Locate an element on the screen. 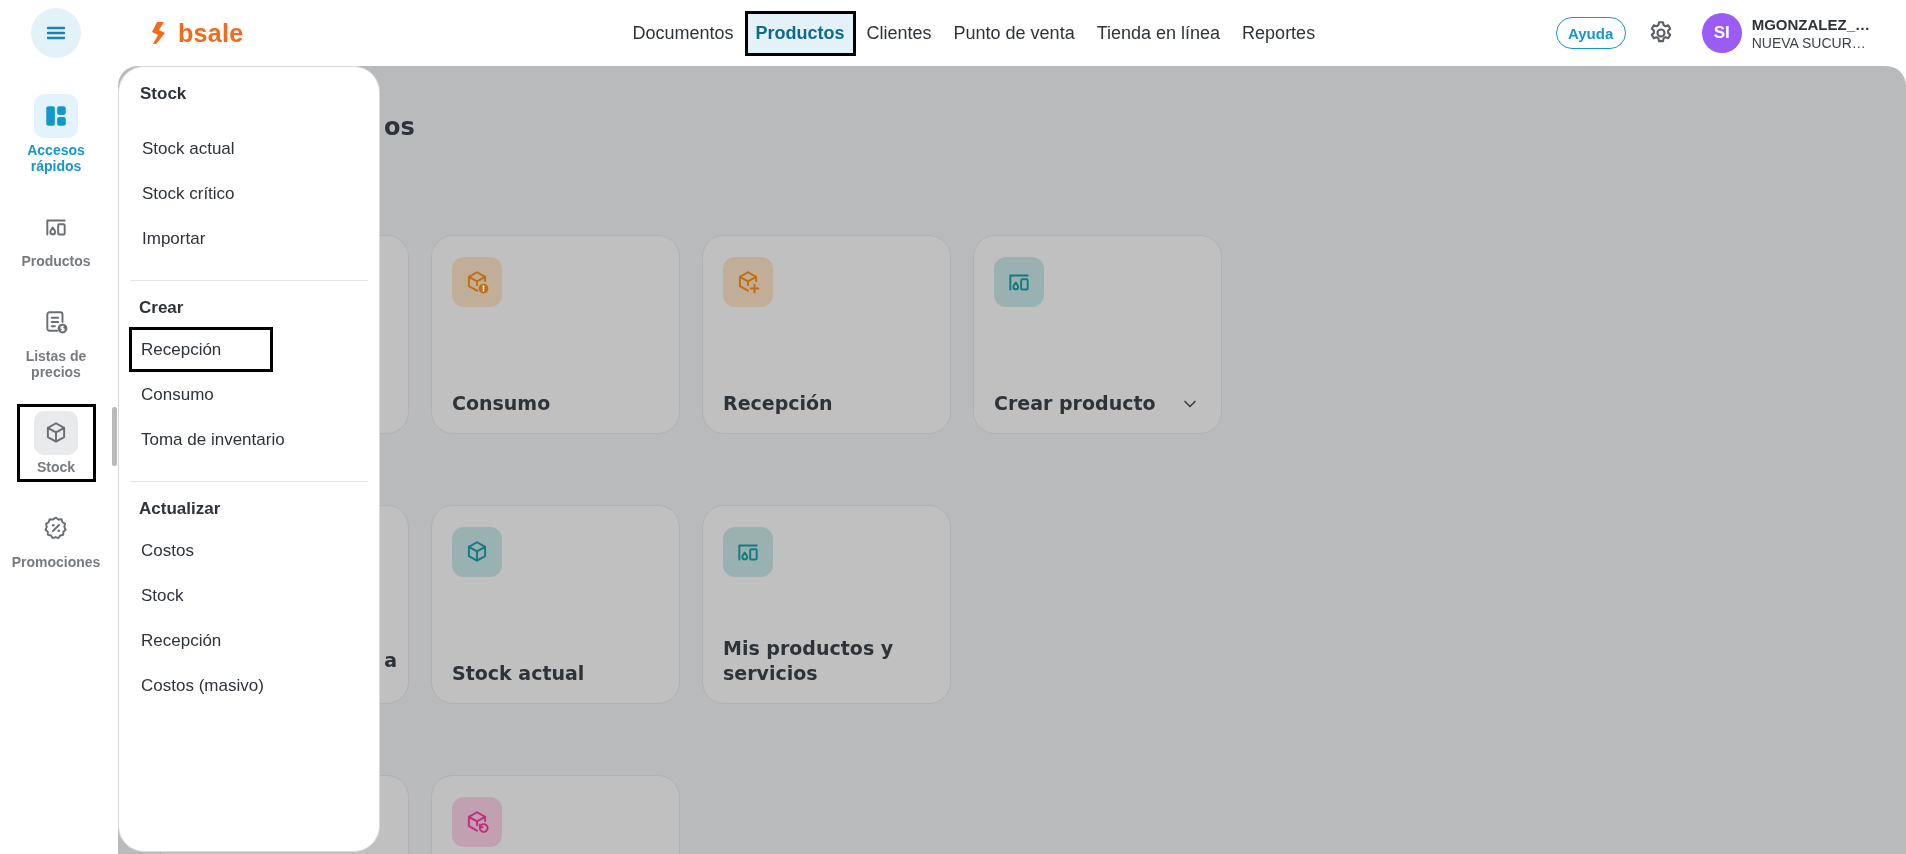  sidebar-item: Promociones is located at coordinates (56, 538).